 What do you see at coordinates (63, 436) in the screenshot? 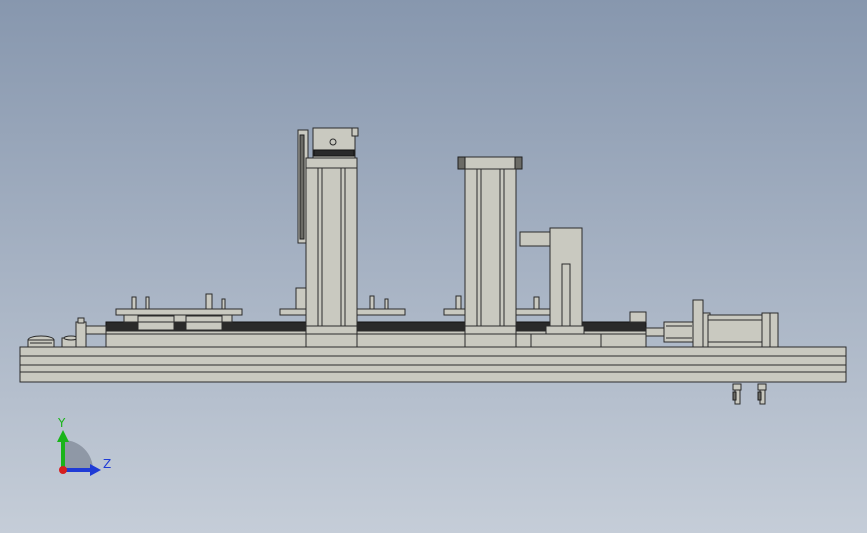
I see `y-axis-arrowhead` at bounding box center [63, 436].